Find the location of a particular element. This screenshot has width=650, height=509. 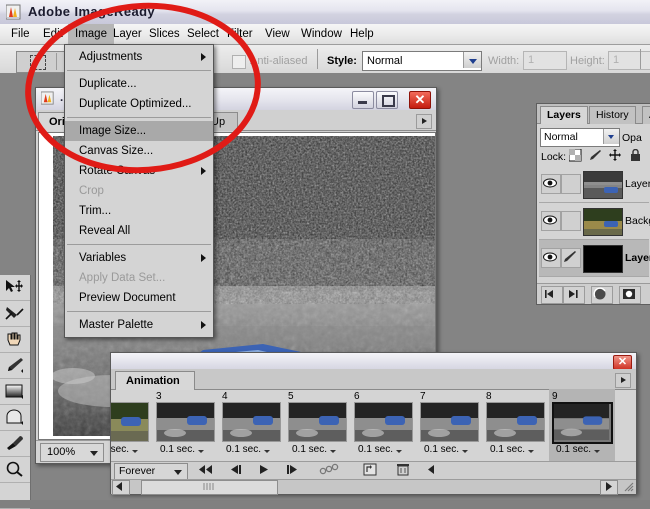

menu-item-master-palette: Master Palette is located at coordinates (139, 325).